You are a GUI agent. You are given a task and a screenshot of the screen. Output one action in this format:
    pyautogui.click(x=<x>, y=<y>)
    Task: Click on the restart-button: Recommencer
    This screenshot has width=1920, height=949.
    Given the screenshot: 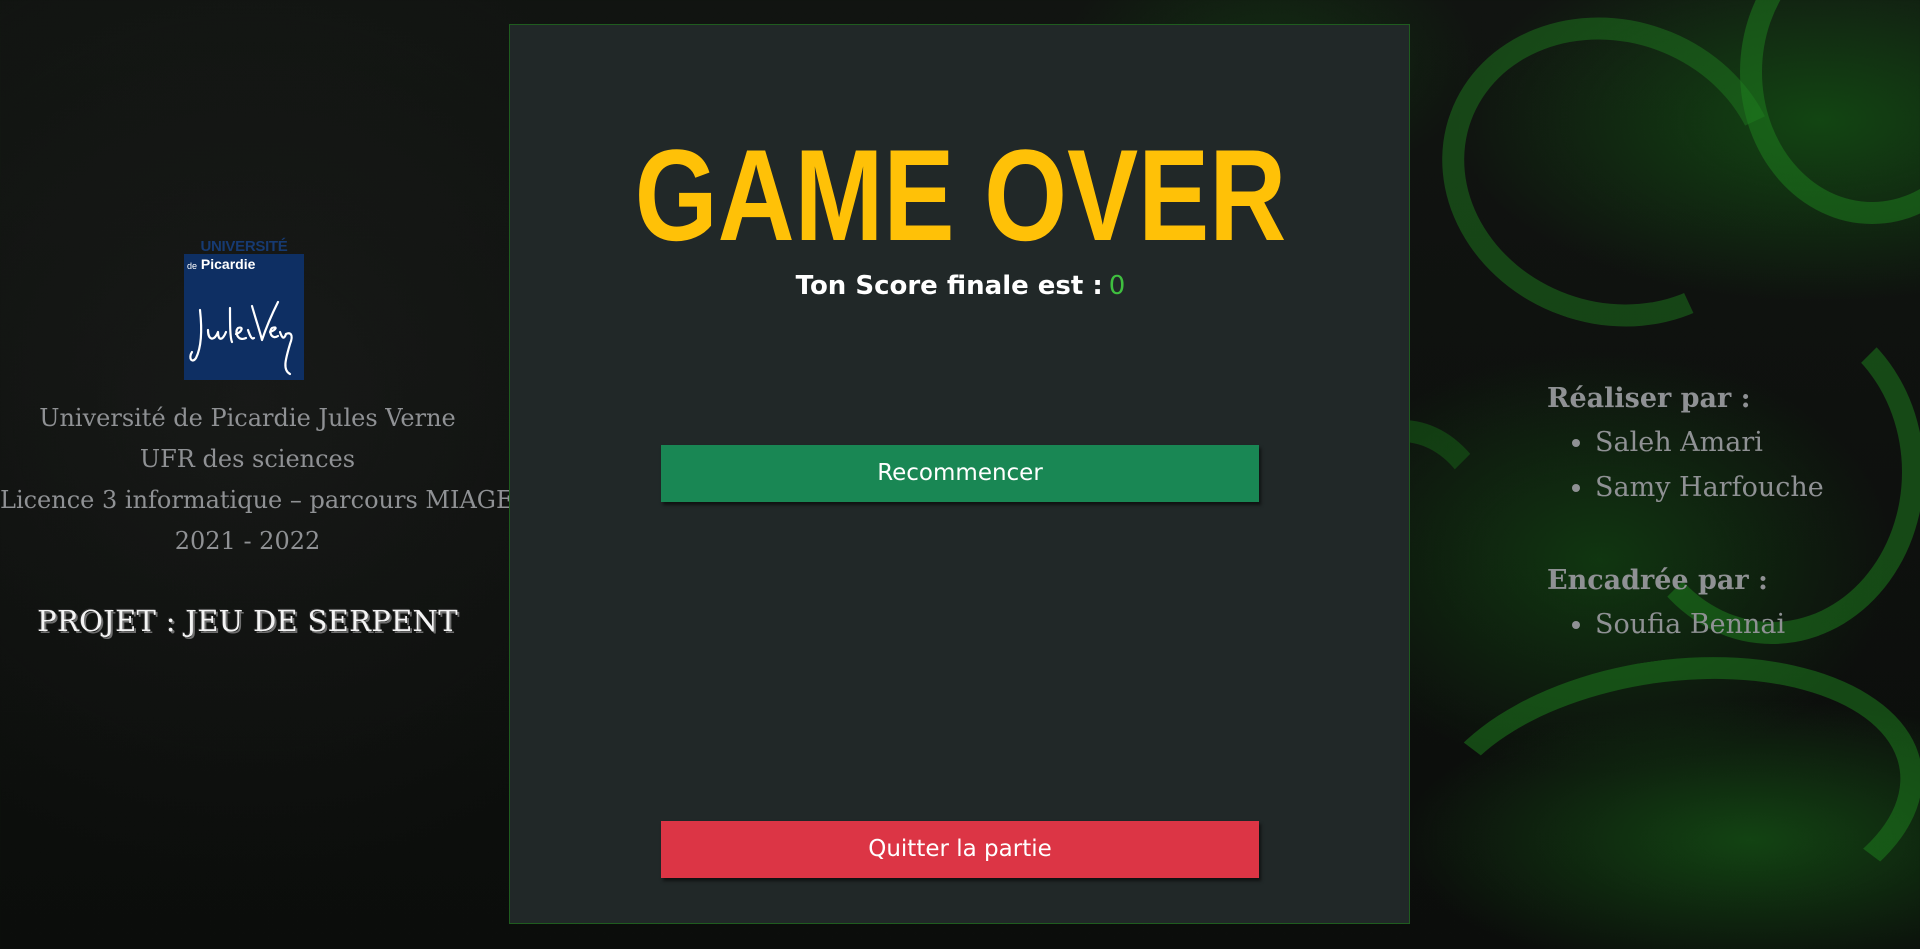 What is the action you would take?
    pyautogui.click(x=960, y=473)
    